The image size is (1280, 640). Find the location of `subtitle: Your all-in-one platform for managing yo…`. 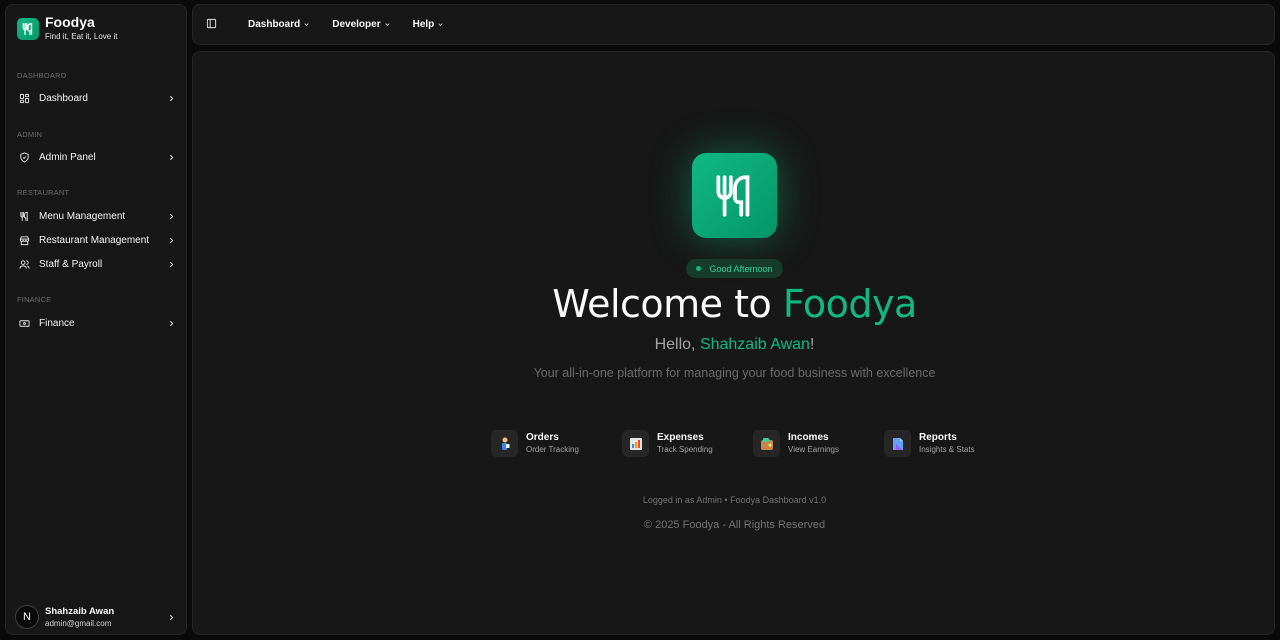

subtitle: Your all-in-one platform for managing yo… is located at coordinates (734, 373).